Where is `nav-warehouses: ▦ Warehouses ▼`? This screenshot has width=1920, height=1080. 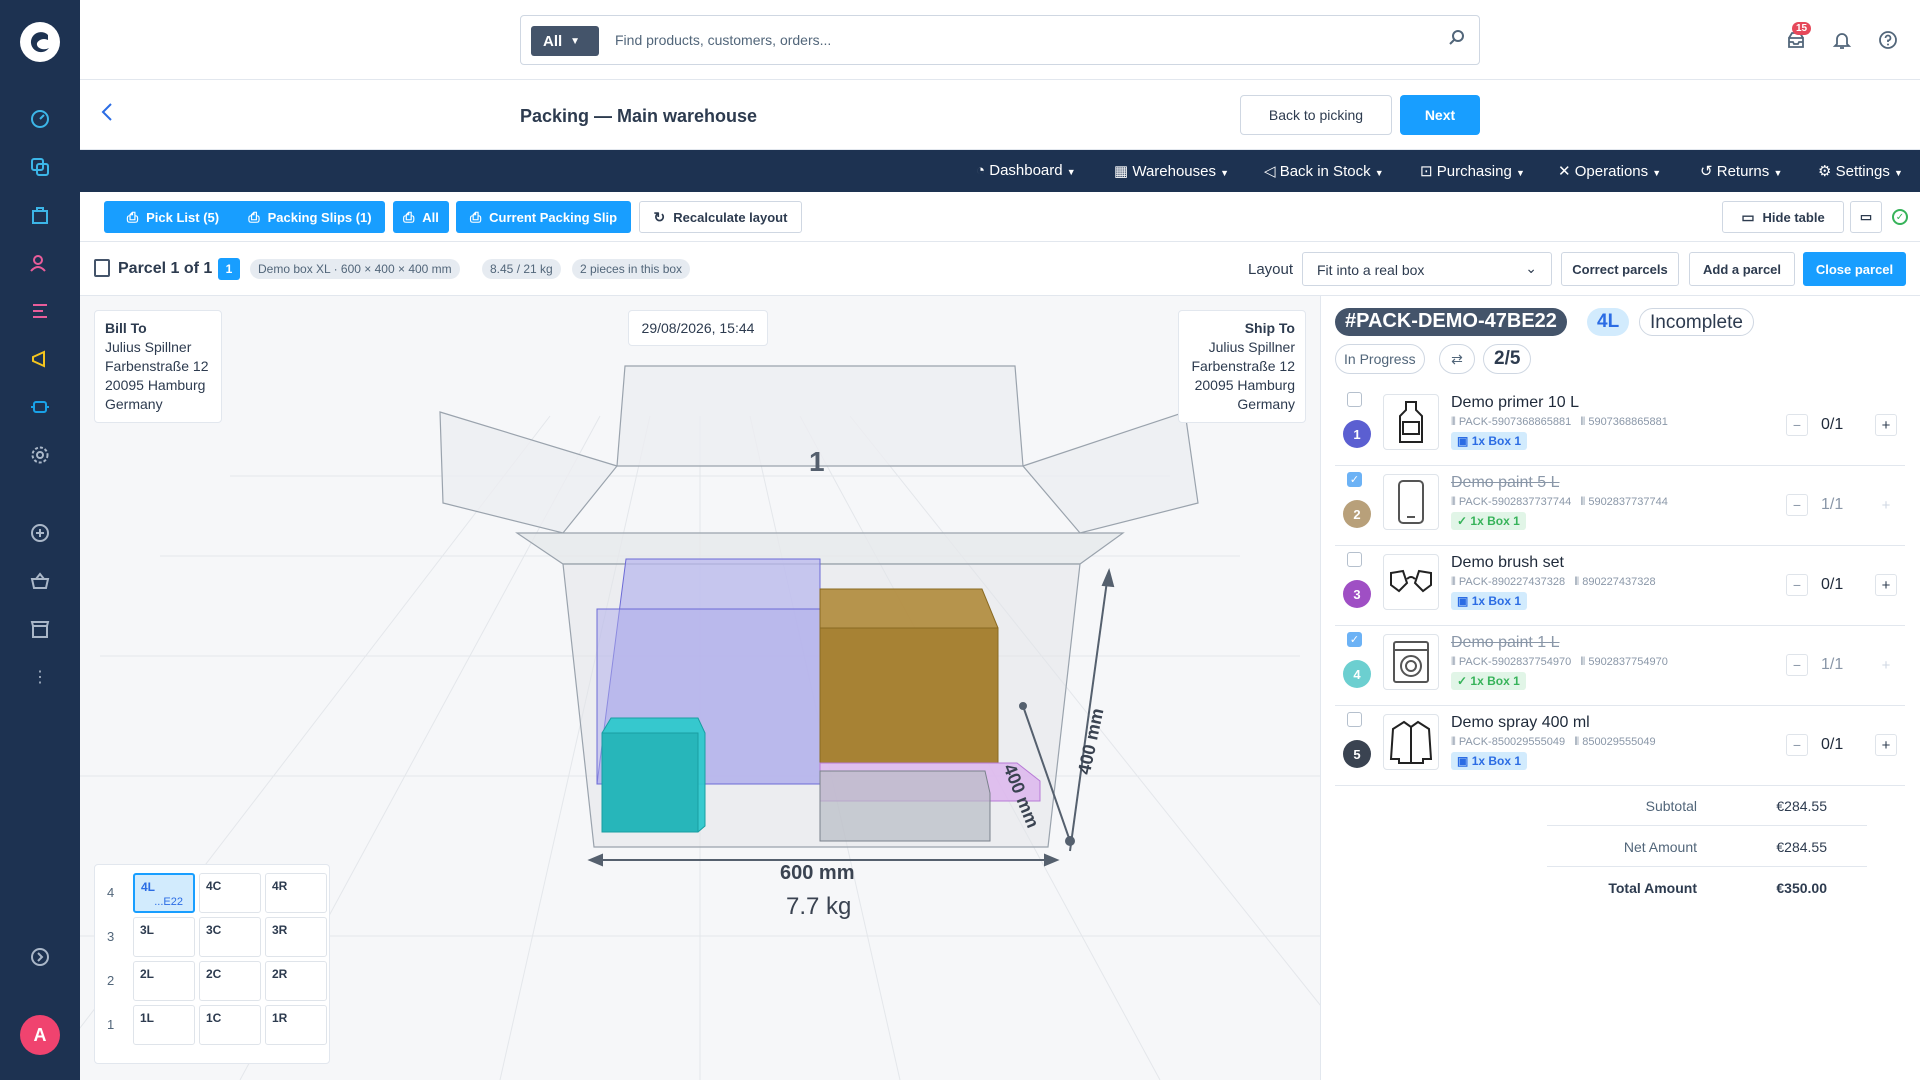 nav-warehouses: ▦ Warehouses ▼ is located at coordinates (1171, 171).